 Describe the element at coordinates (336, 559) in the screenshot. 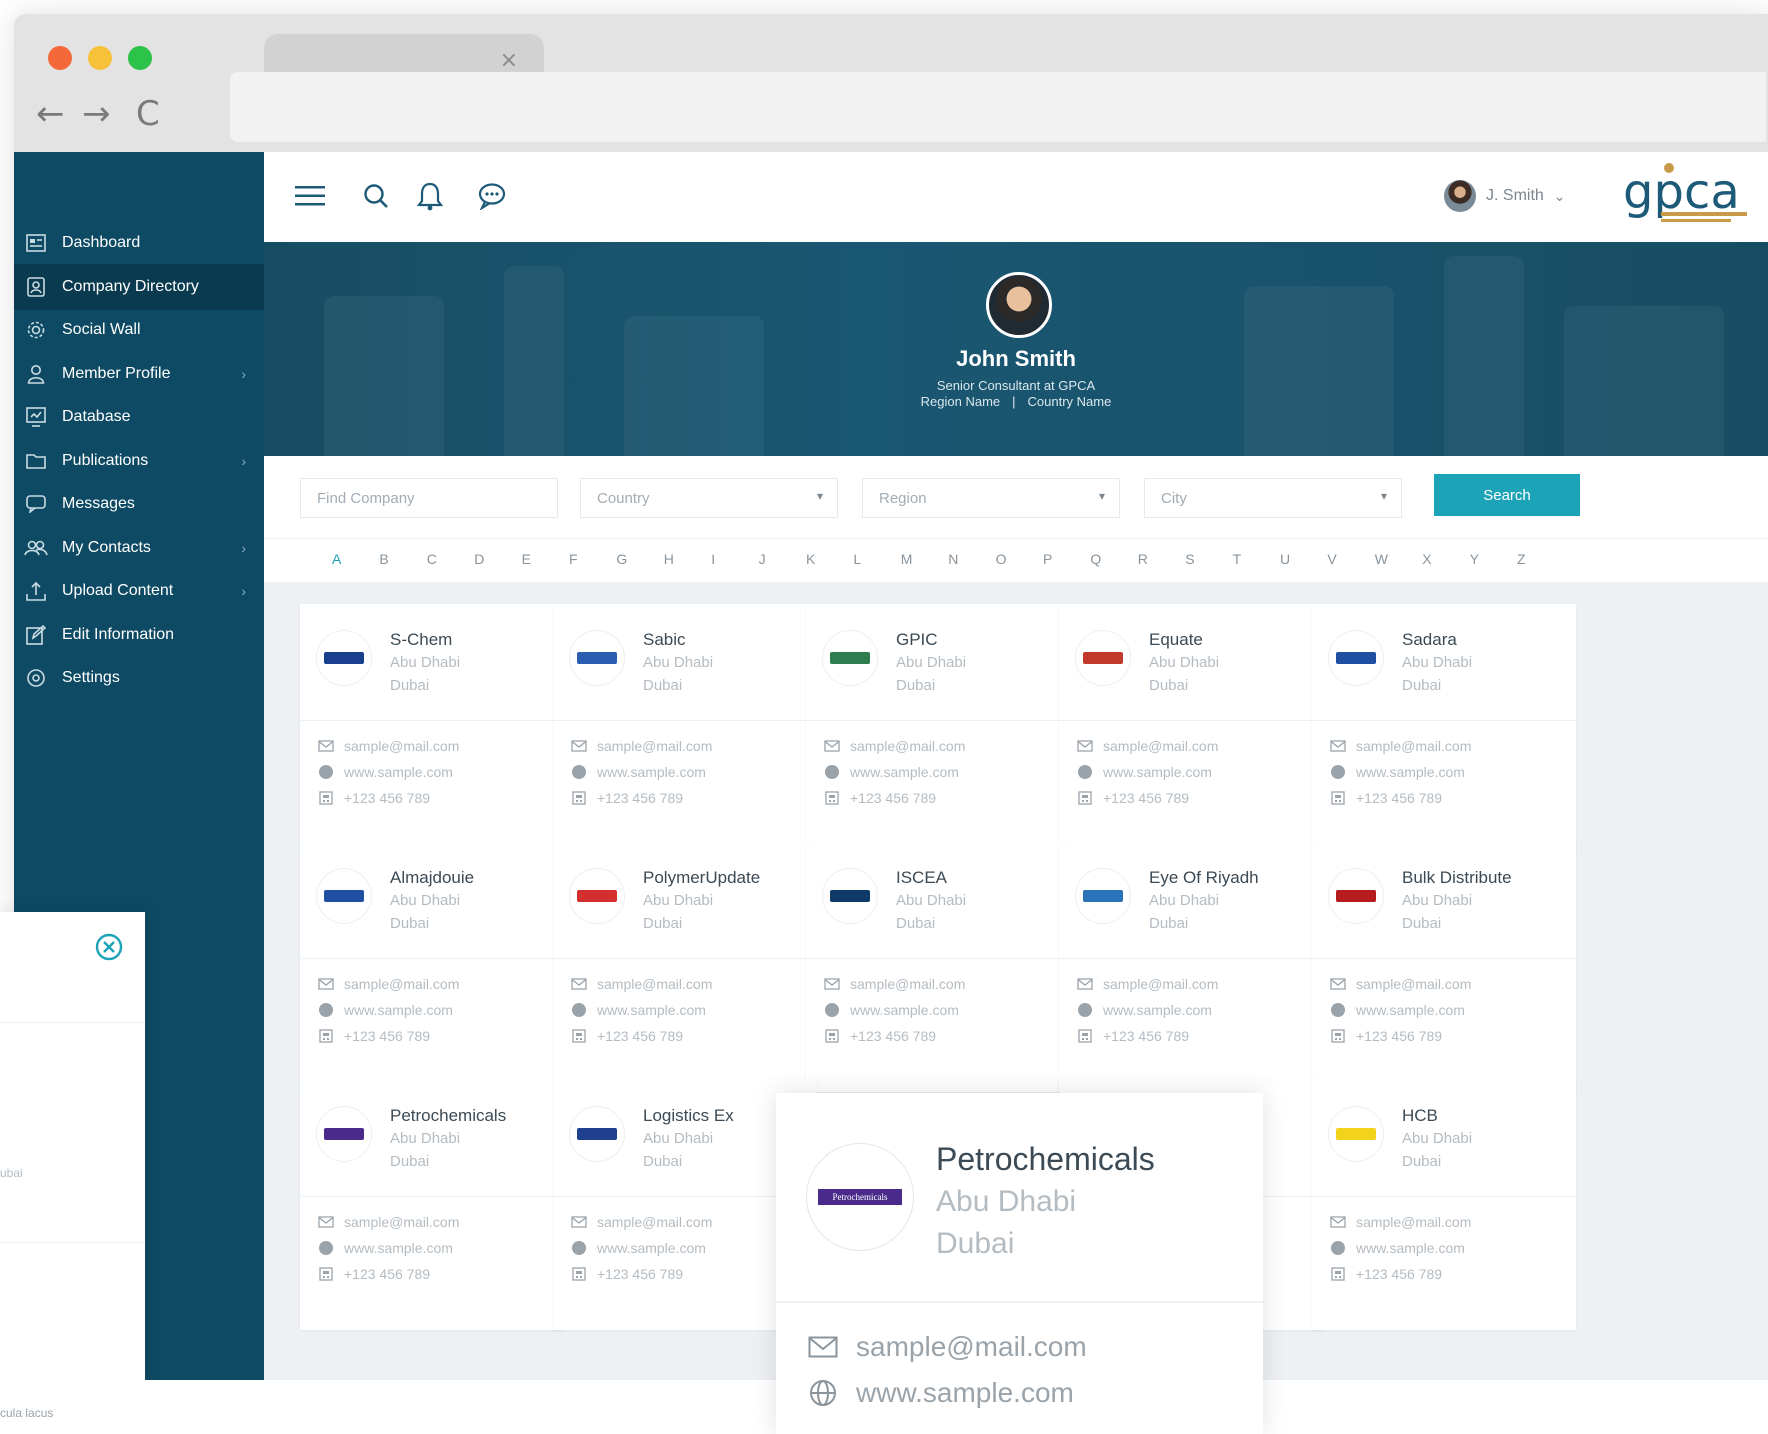

I see `letter-filter-a: A` at that location.